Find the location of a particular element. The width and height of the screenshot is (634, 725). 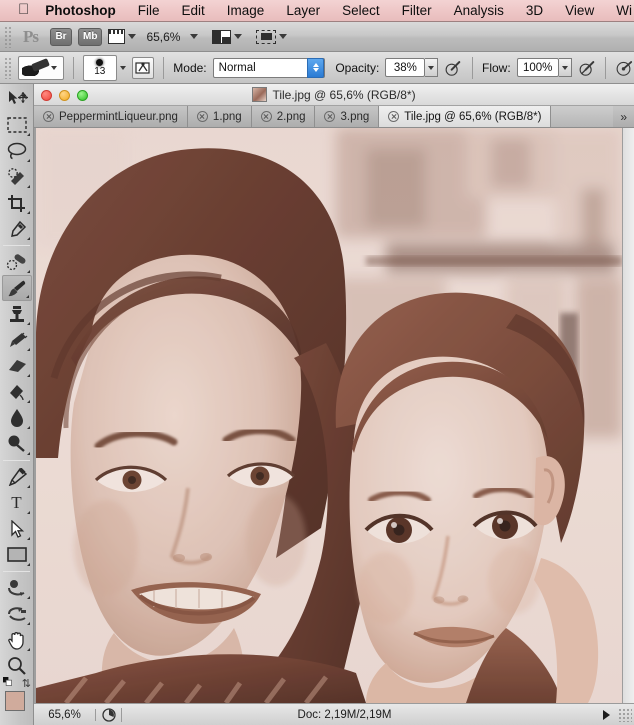

photoshop-logo-icon: Ps is located at coordinates (31, 36).